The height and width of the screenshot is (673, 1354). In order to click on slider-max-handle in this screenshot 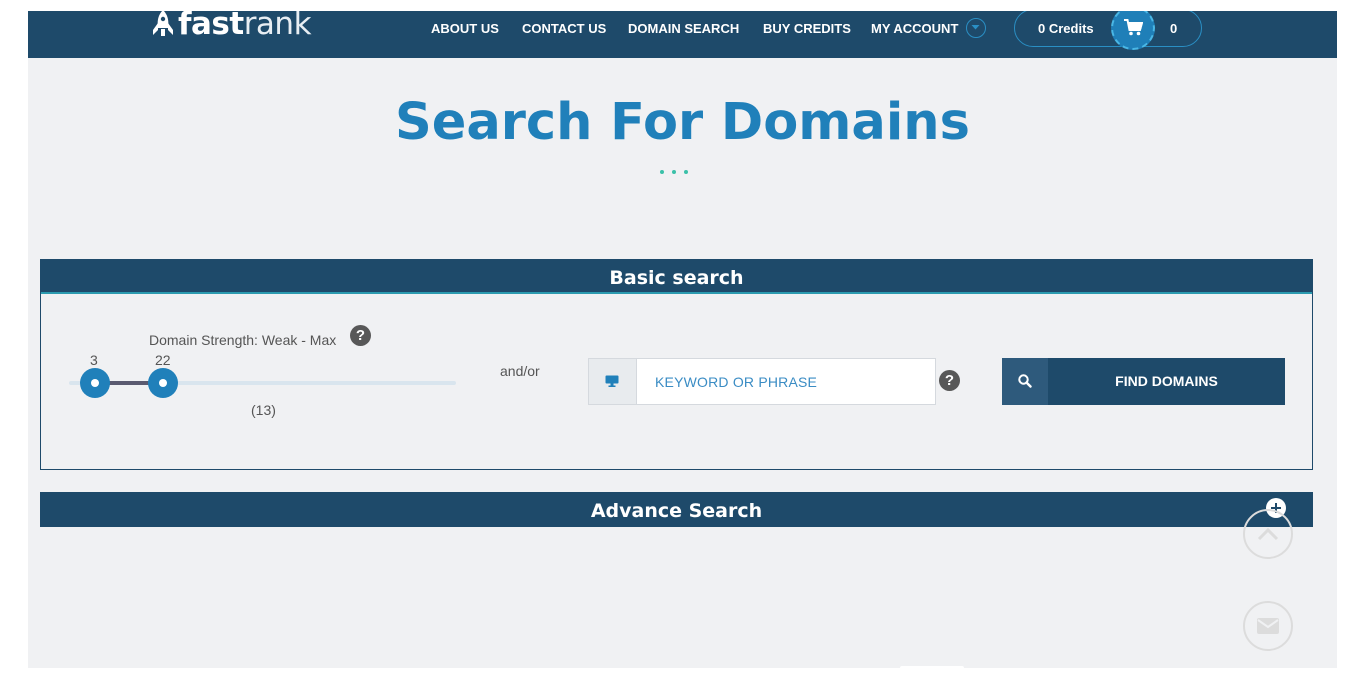, I will do `click(163, 383)`.